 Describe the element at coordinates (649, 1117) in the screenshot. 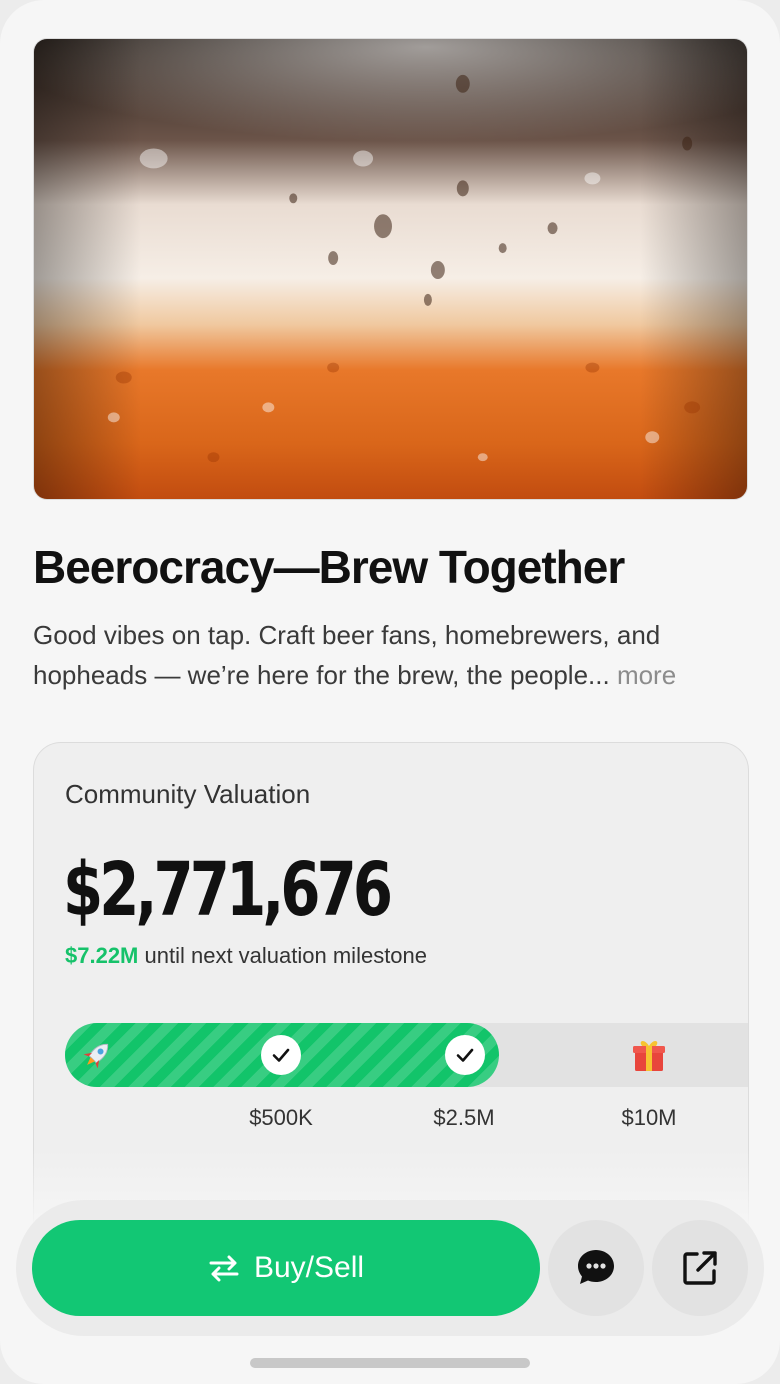

I see `milestone-label: $10M` at that location.